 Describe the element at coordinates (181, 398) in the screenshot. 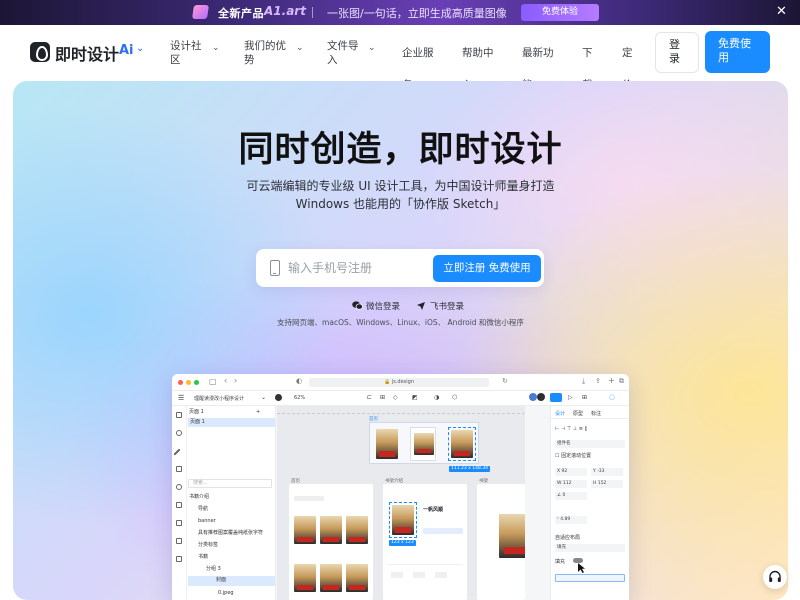

I see `menu-icon: ☰` at that location.